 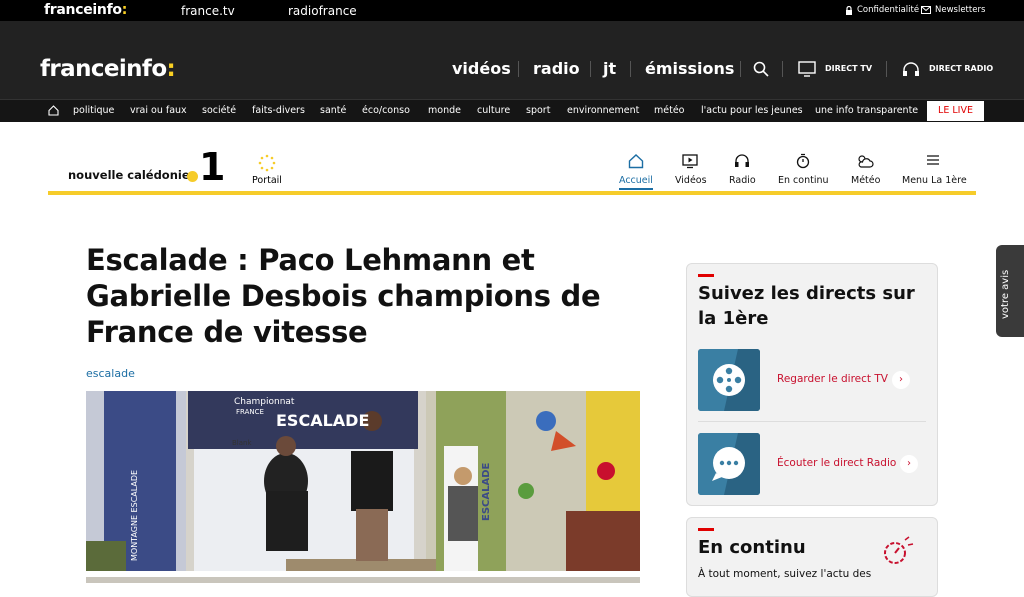 I want to click on direct-tv-link: Regarder le direct TV, so click(x=832, y=379).